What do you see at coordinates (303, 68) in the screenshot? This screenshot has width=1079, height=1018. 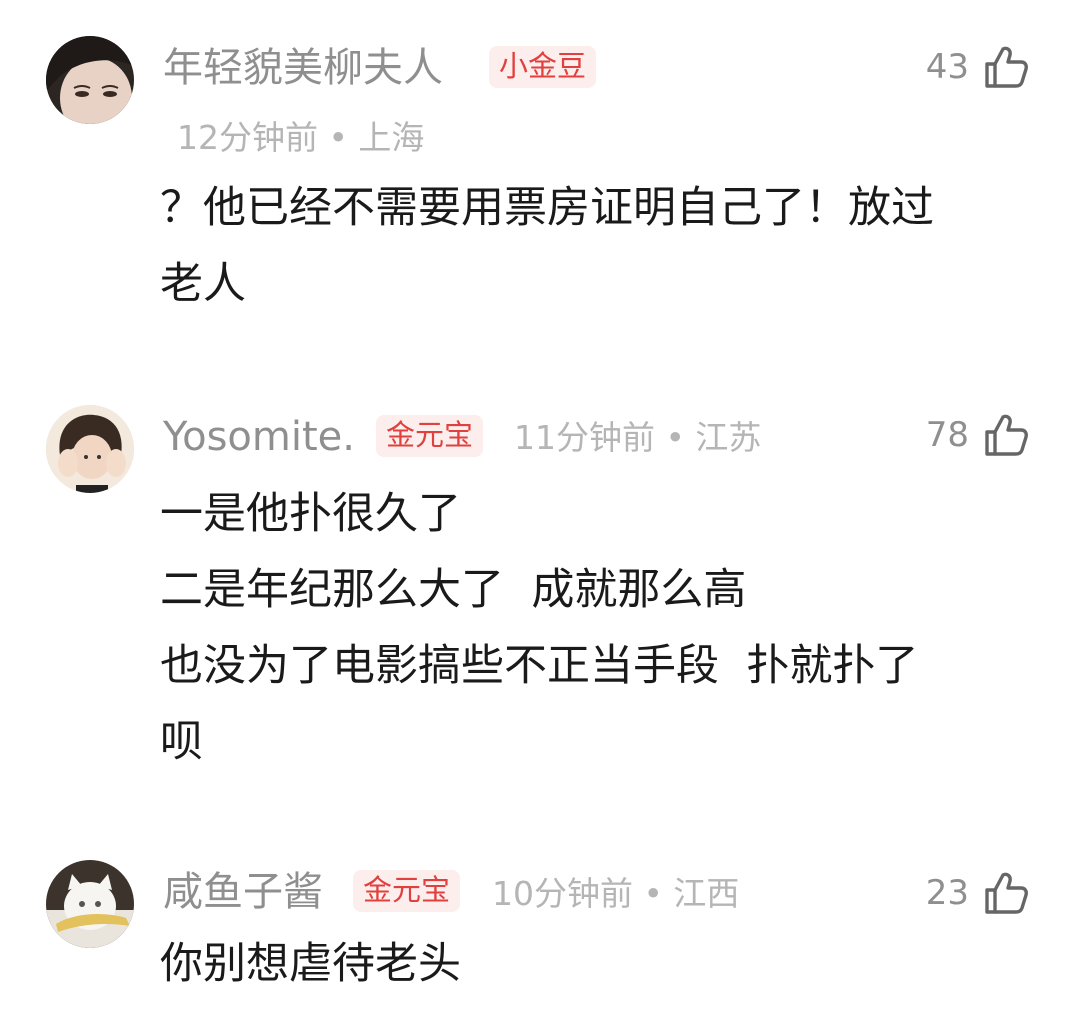 I see `username: 年轻貌美柳夫人` at bounding box center [303, 68].